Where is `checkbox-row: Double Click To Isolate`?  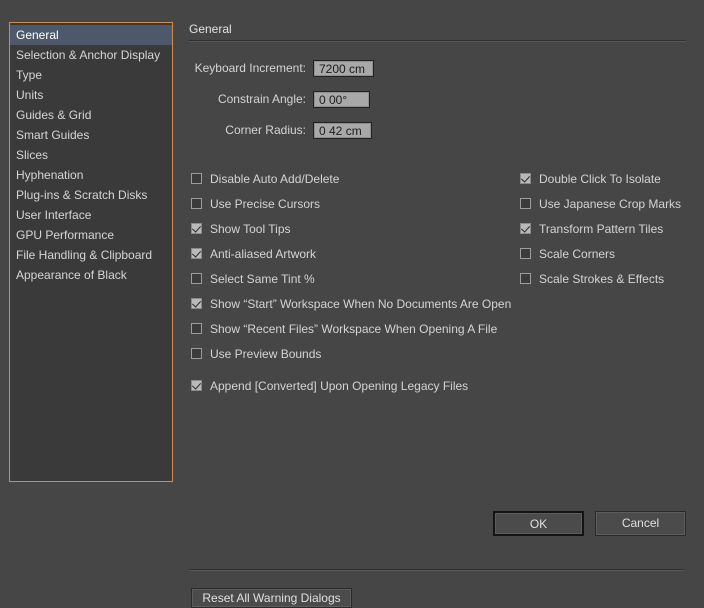
checkbox-row: Double Click To Isolate is located at coordinates (605, 178).